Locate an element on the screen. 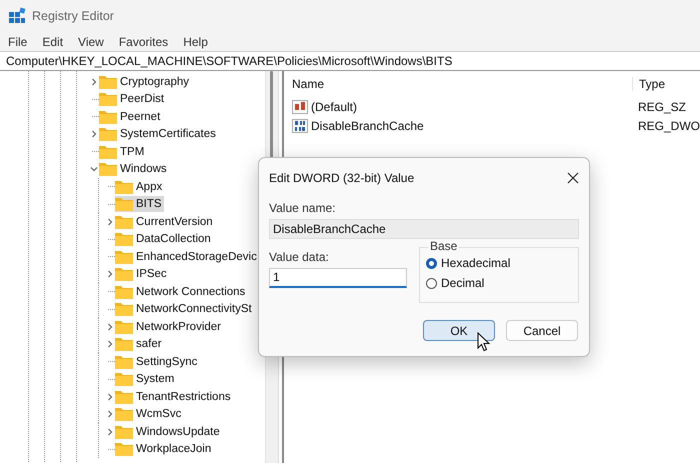  mouse-cursor-icon is located at coordinates (483, 342).